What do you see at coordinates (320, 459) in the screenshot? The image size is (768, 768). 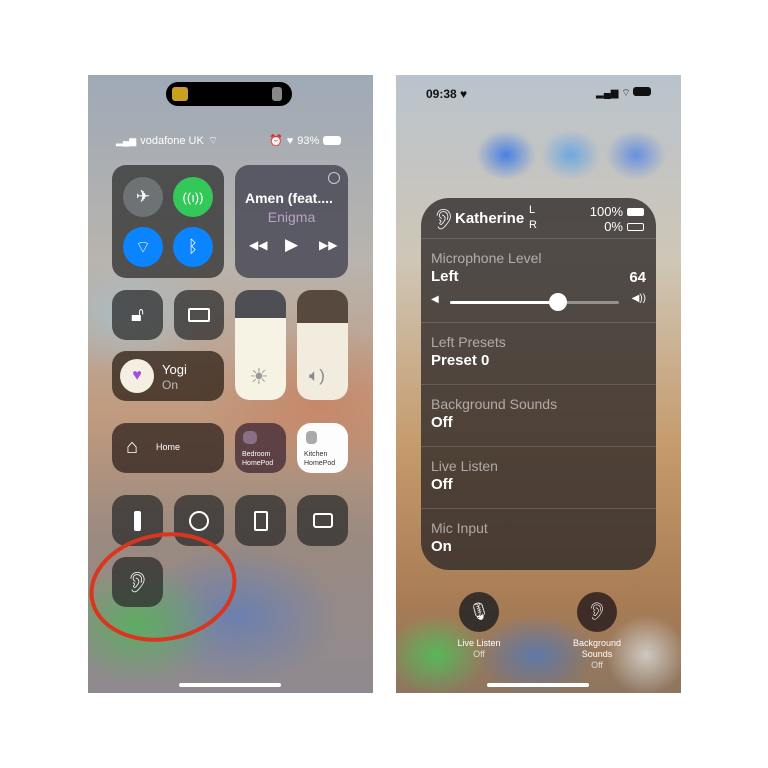 I see `homepod-label: Kitchen HomePod` at bounding box center [320, 459].